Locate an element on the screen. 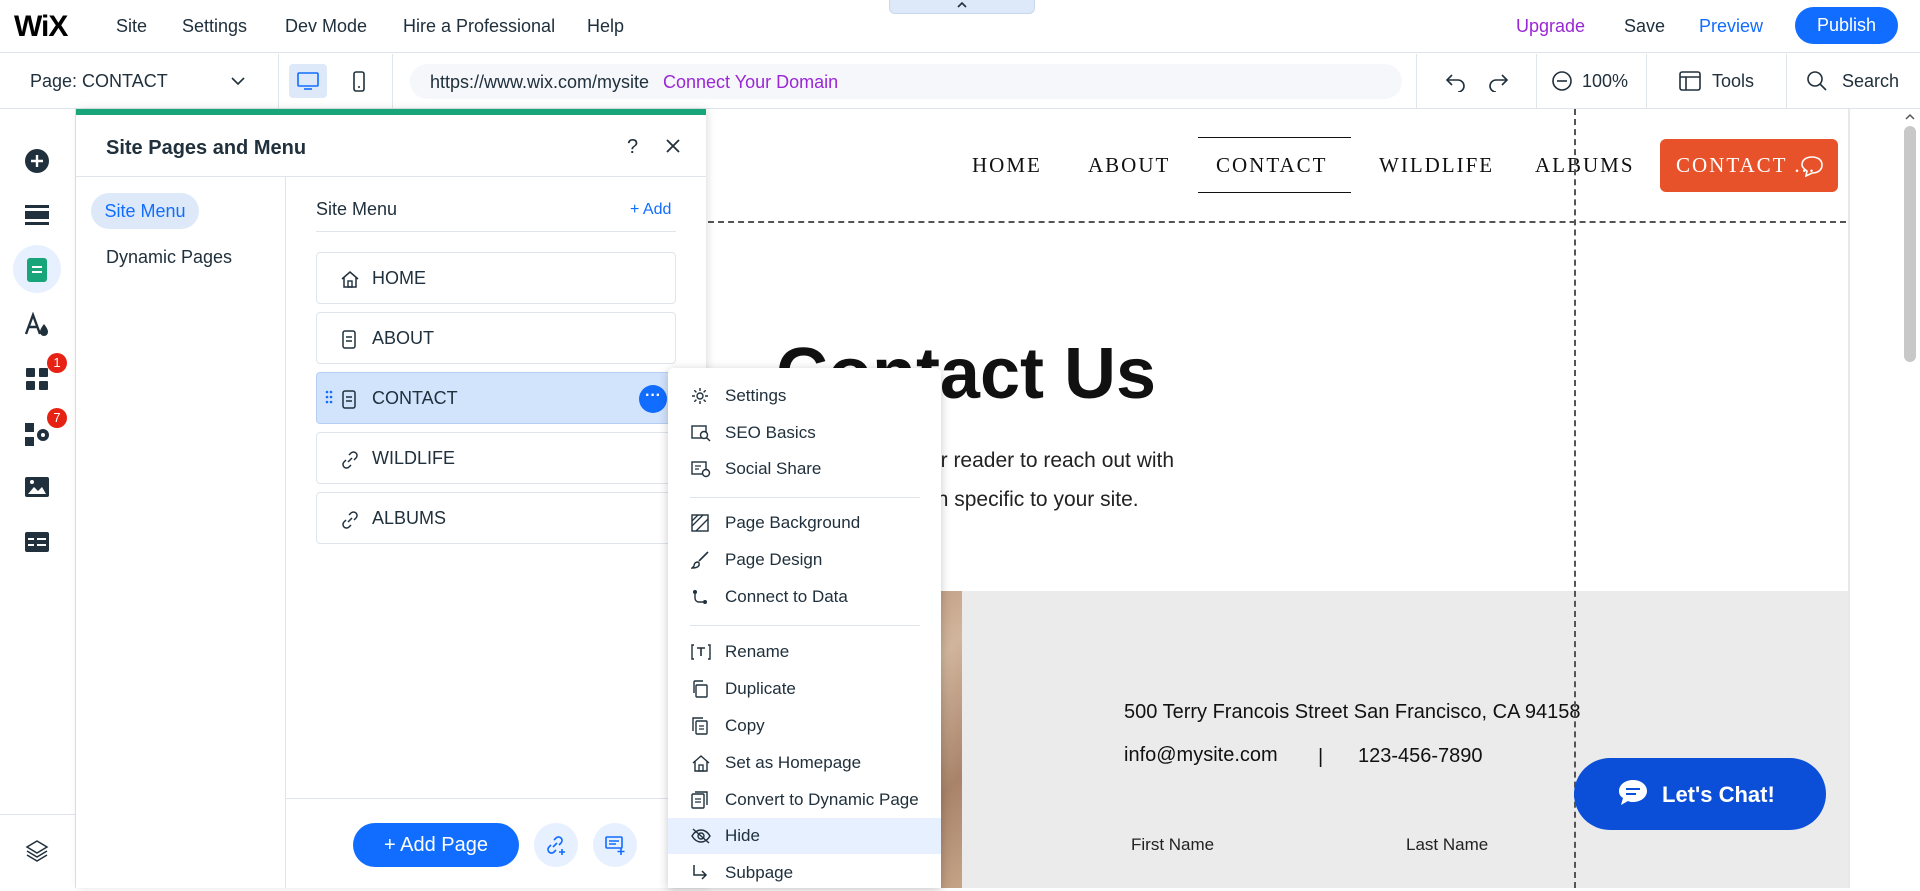 The image size is (1920, 891). save-button: Save is located at coordinates (1644, 26).